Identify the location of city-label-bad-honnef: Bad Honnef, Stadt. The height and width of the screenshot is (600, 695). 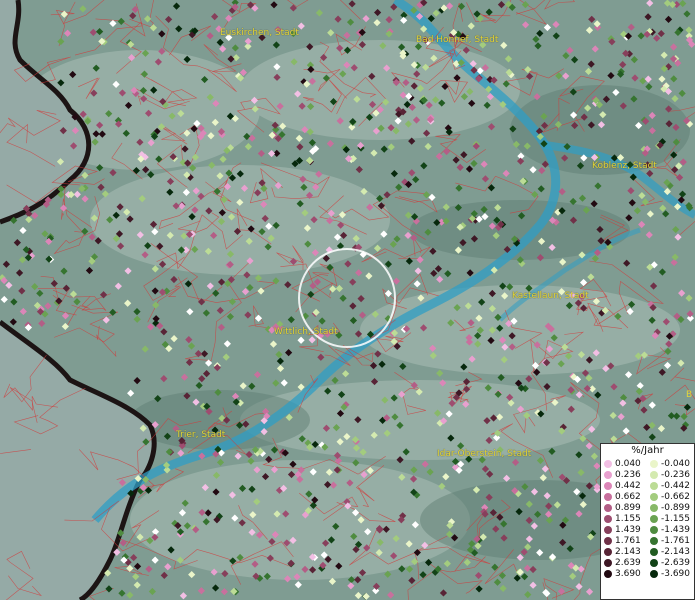
(457, 40).